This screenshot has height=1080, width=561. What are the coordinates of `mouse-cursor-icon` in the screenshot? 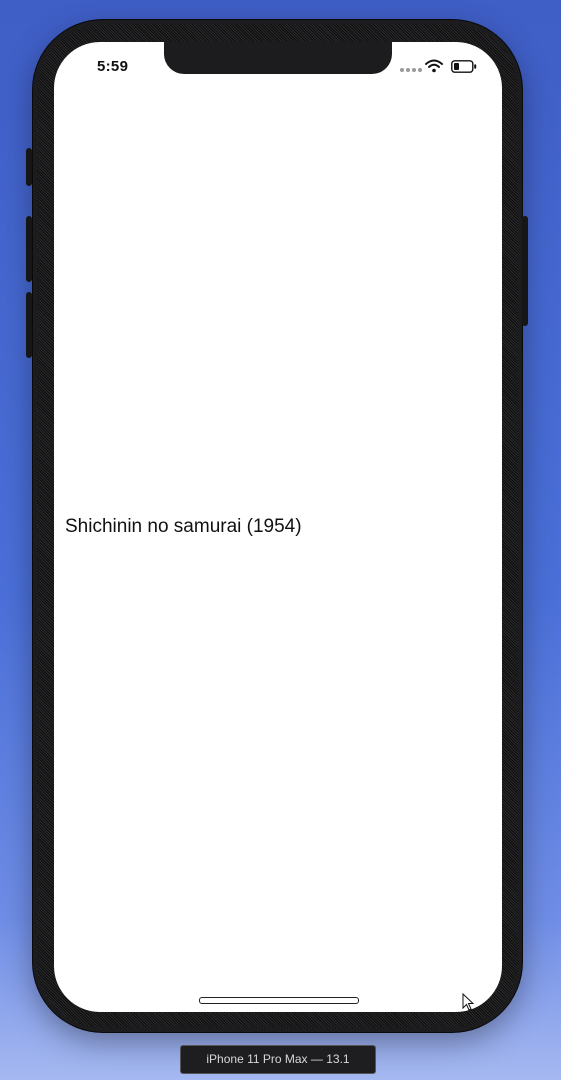 It's located at (468, 1002).